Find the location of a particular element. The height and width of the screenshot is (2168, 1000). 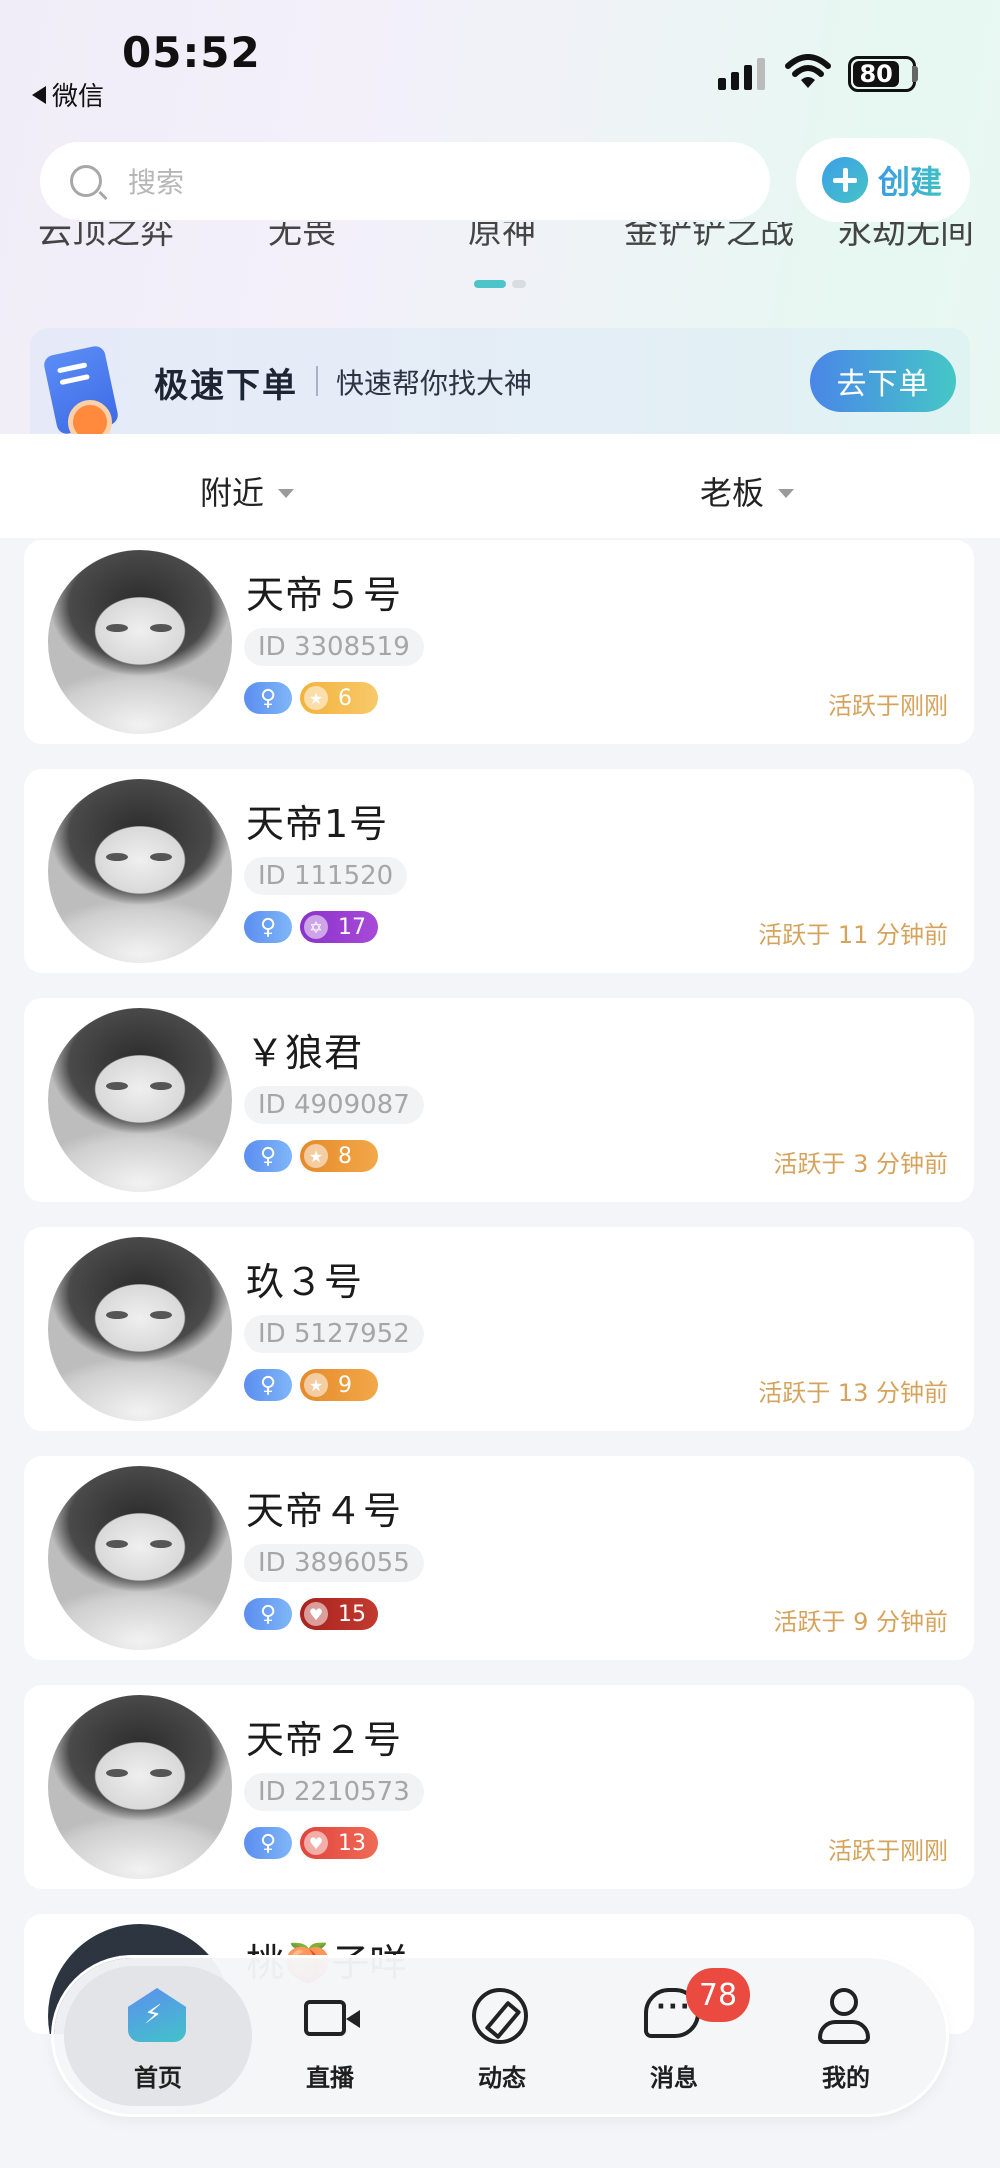

video-camera-icon is located at coordinates (332, 2018).